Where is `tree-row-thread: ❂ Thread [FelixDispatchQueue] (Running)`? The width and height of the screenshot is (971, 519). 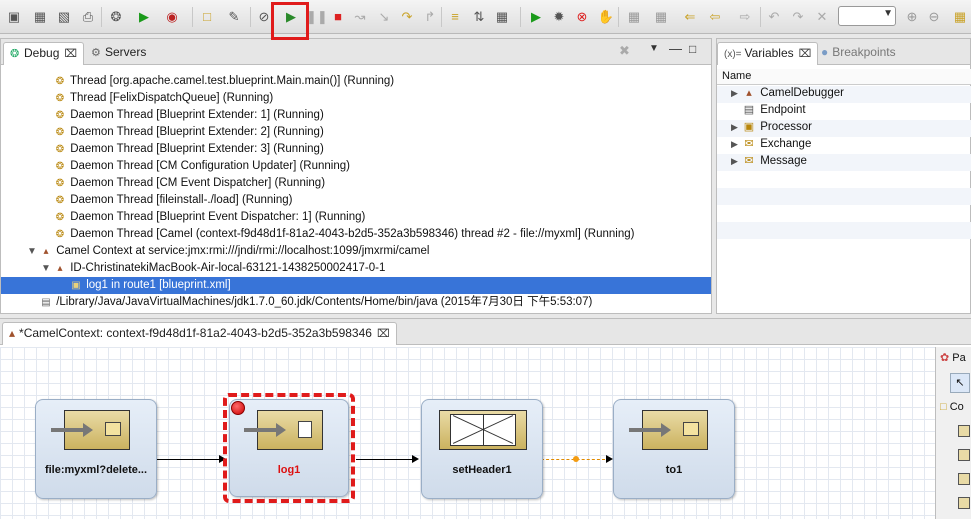
tree-row-thread: ❂ Thread [FelixDispatchQueue] (Running) is located at coordinates (356, 98).